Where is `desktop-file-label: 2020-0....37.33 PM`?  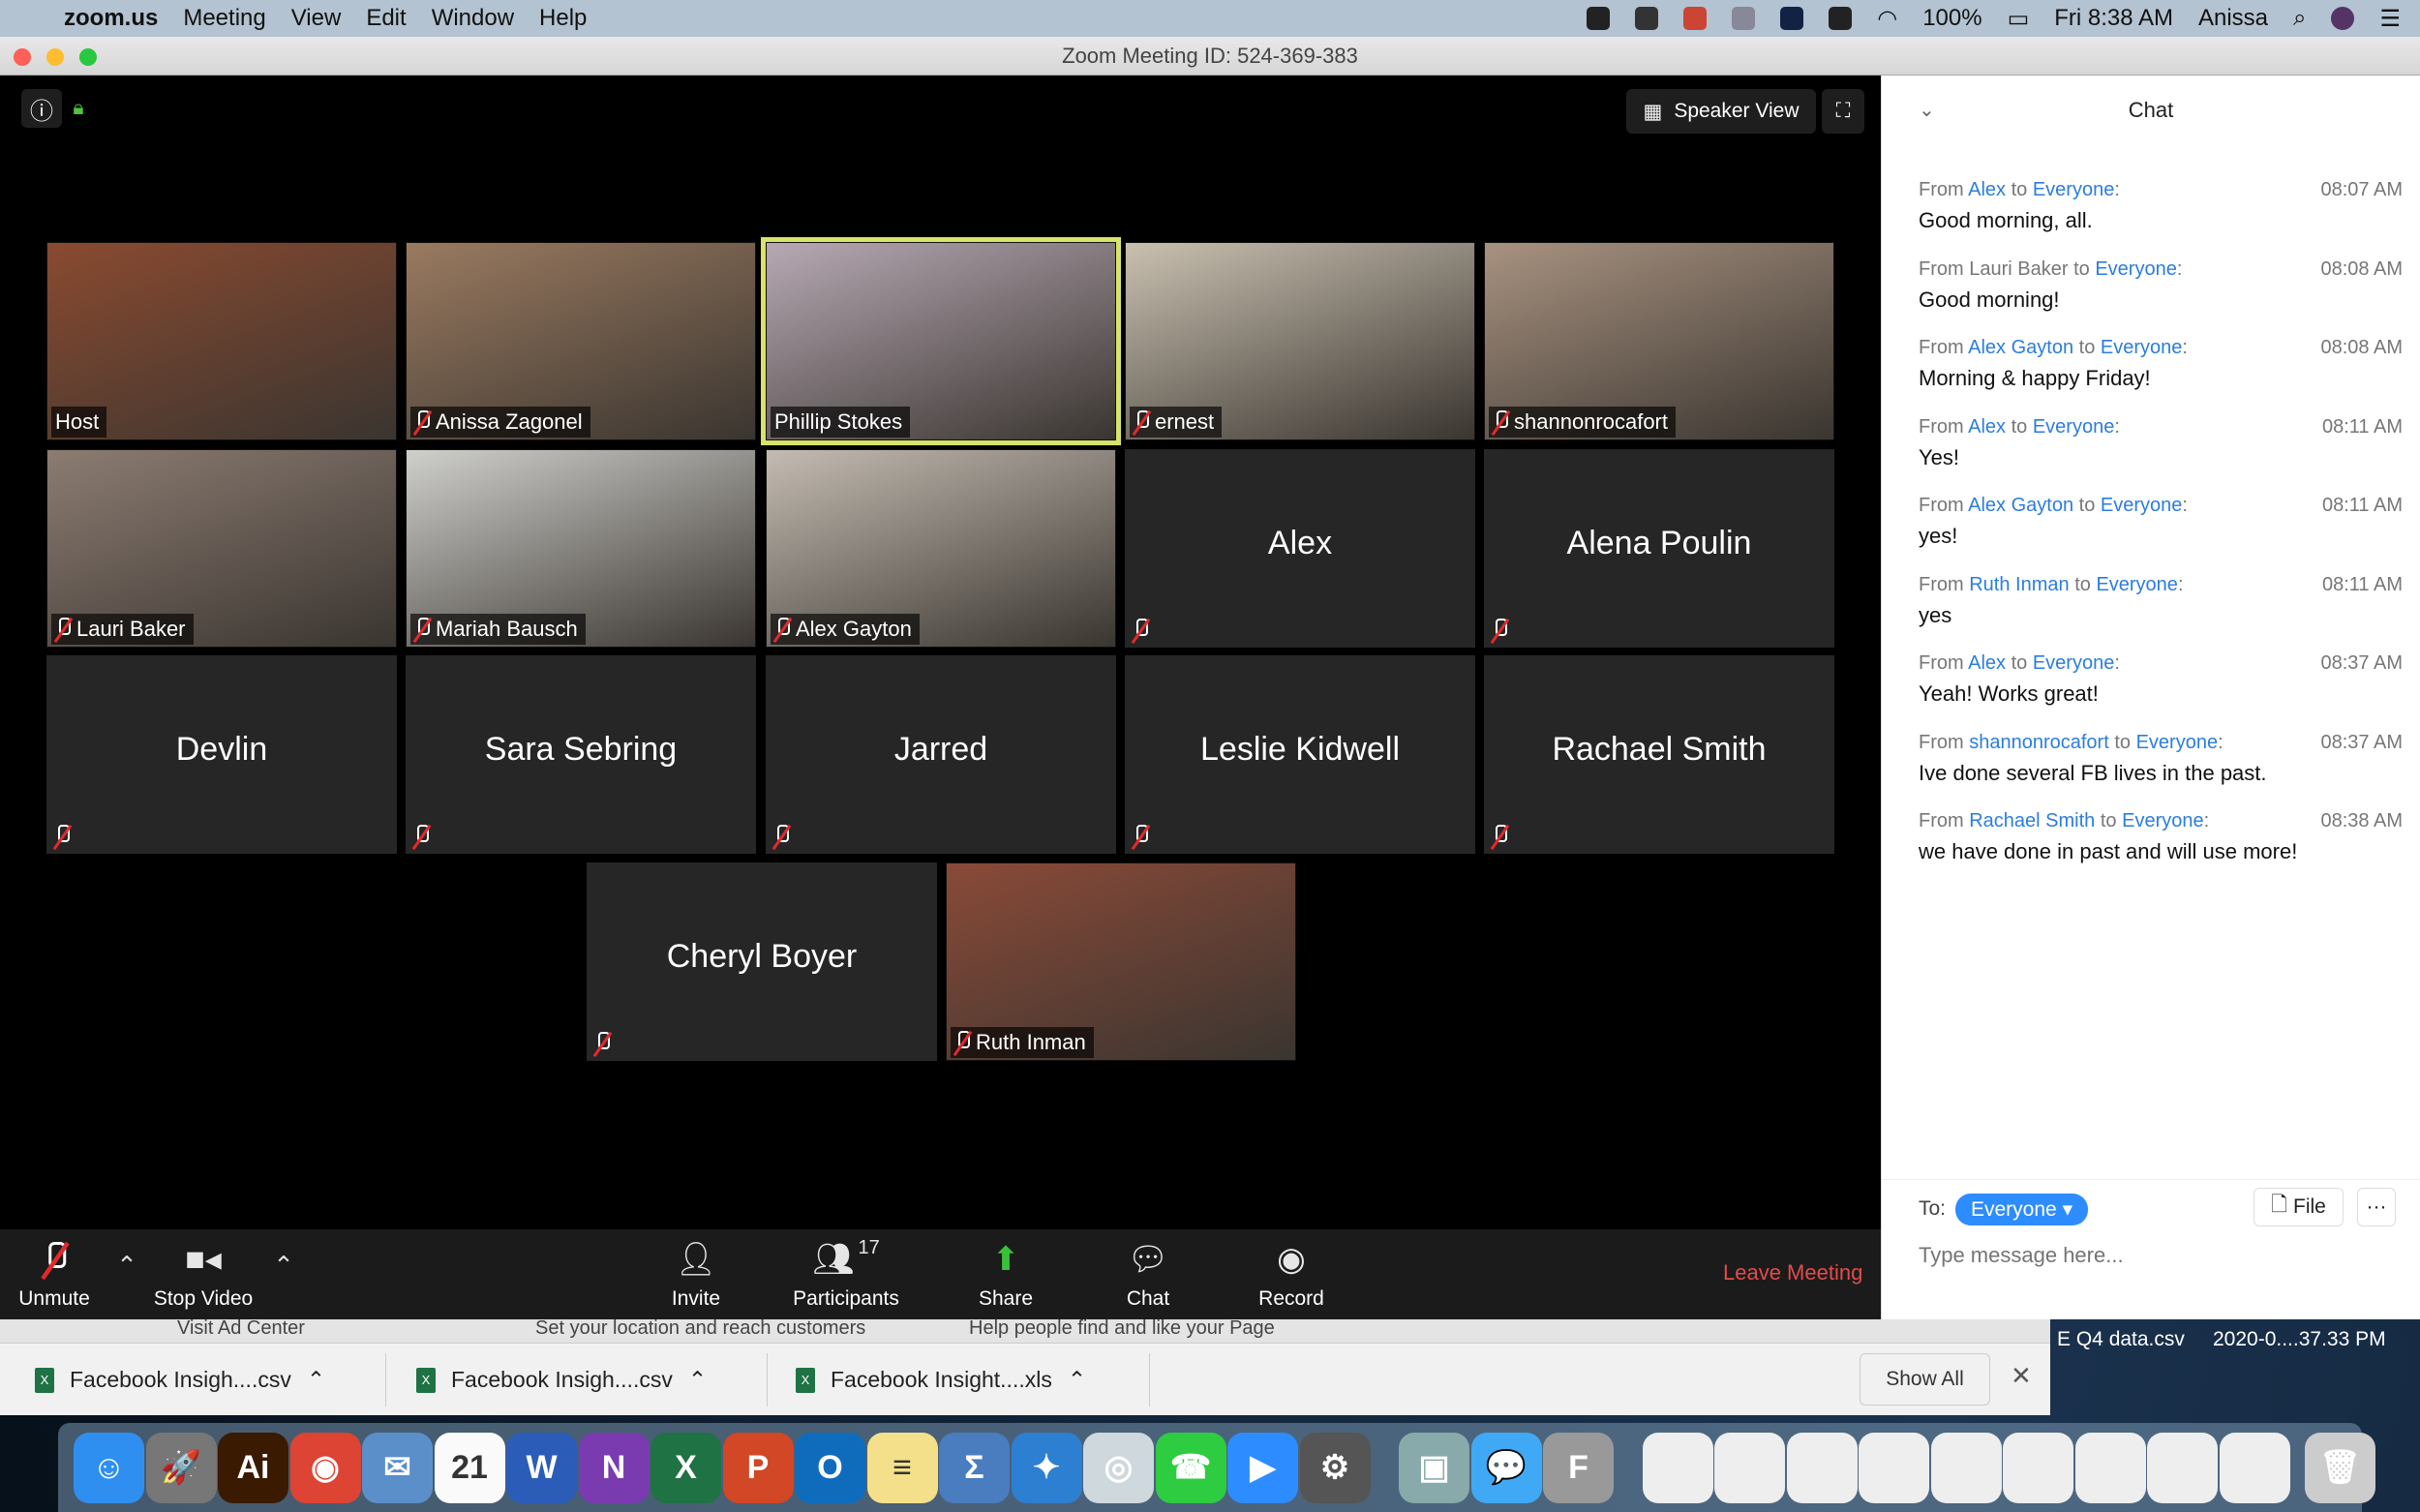
desktop-file-label: 2020-0....37.33 PM is located at coordinates (2299, 1339).